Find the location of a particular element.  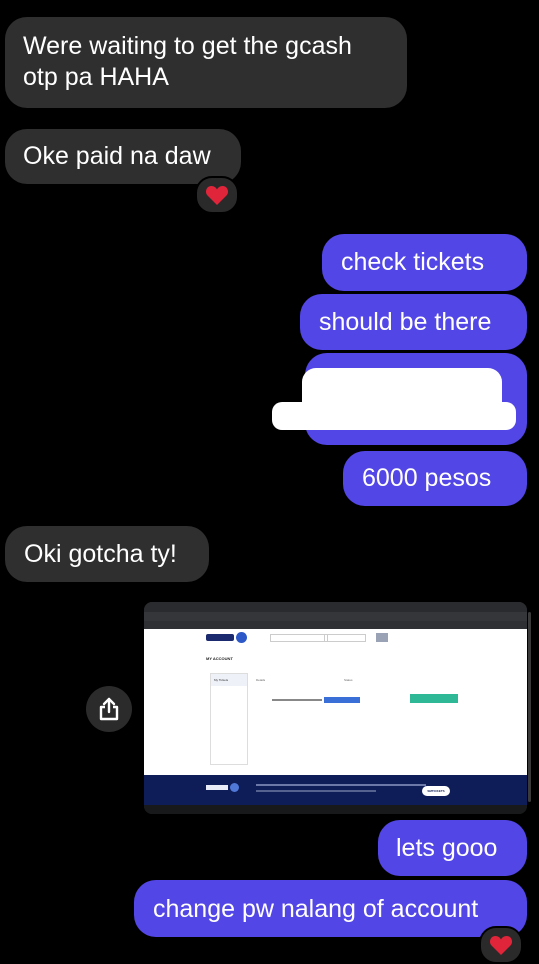

message-text-line-2: otp pa HAHA is located at coordinates (96, 77).